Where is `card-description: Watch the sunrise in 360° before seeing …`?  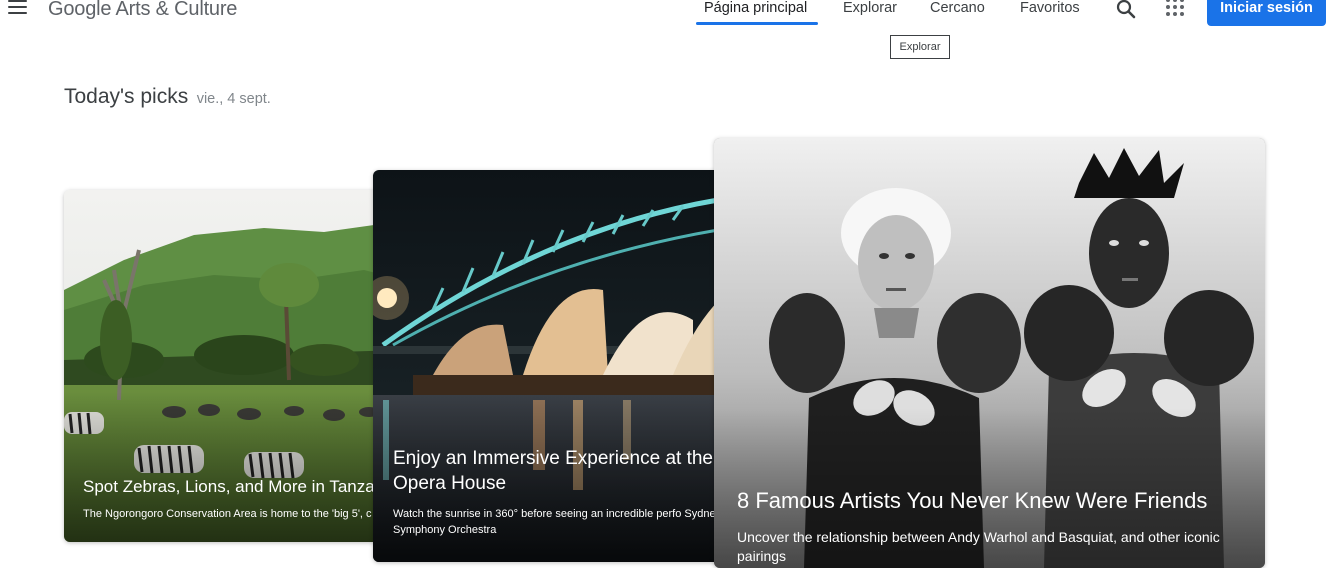
card-description: Watch the sunrise in 360° before seeing … is located at coordinates (557, 522).